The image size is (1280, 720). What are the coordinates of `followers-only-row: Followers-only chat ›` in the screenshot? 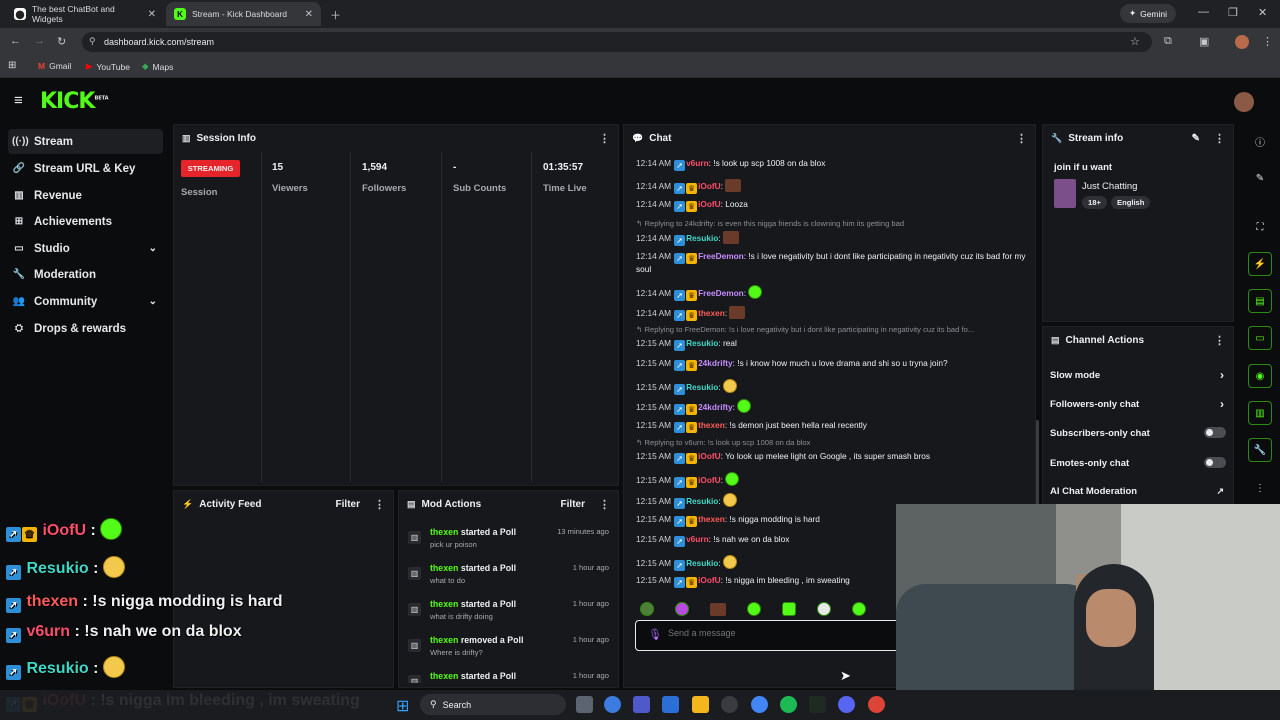 It's located at (1140, 404).